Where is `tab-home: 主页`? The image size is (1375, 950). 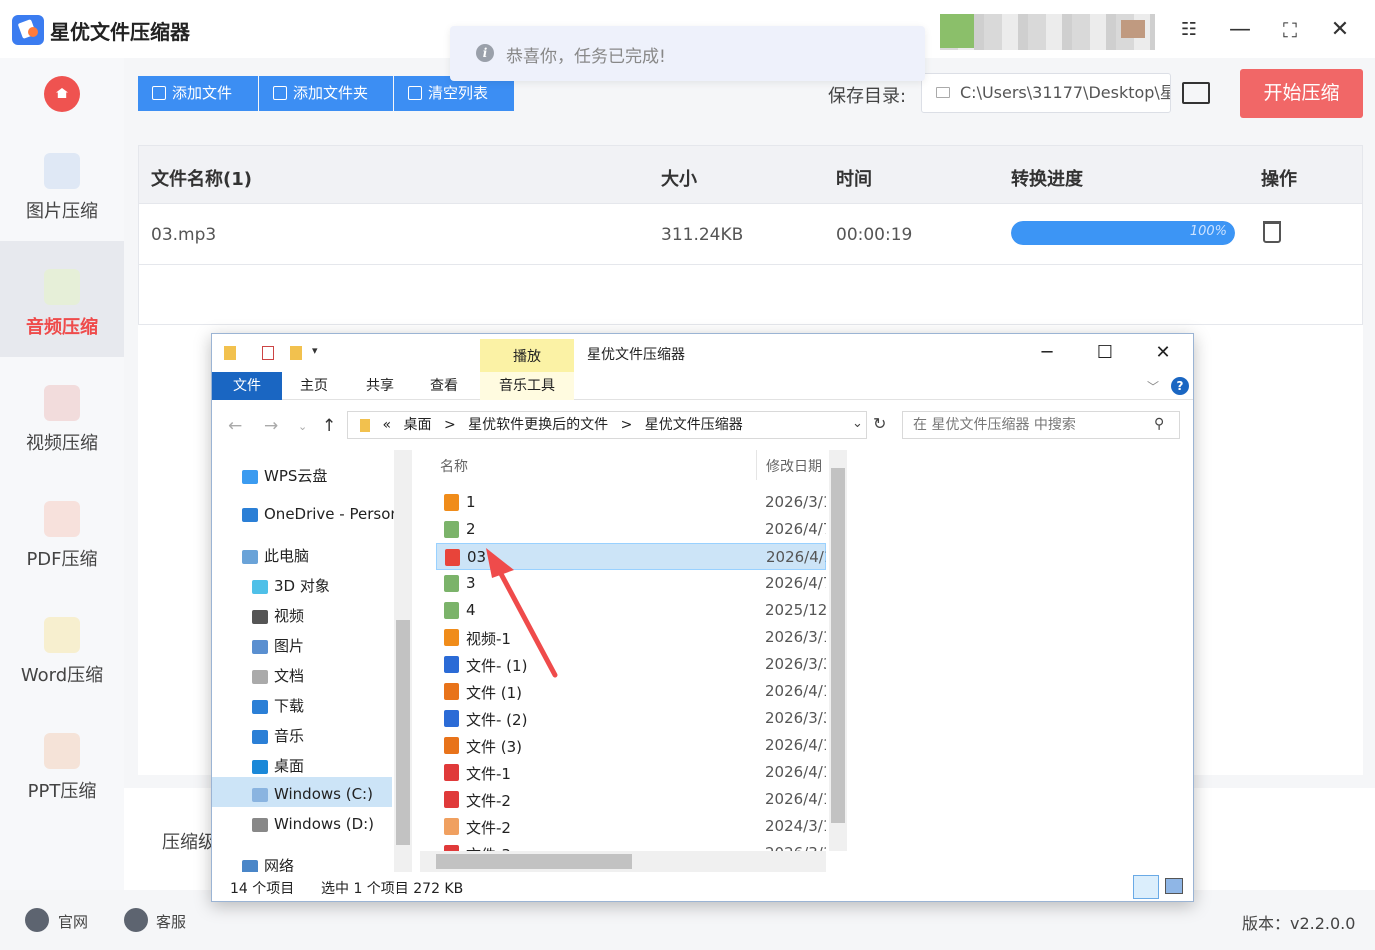
tab-home: 主页 is located at coordinates (314, 386).